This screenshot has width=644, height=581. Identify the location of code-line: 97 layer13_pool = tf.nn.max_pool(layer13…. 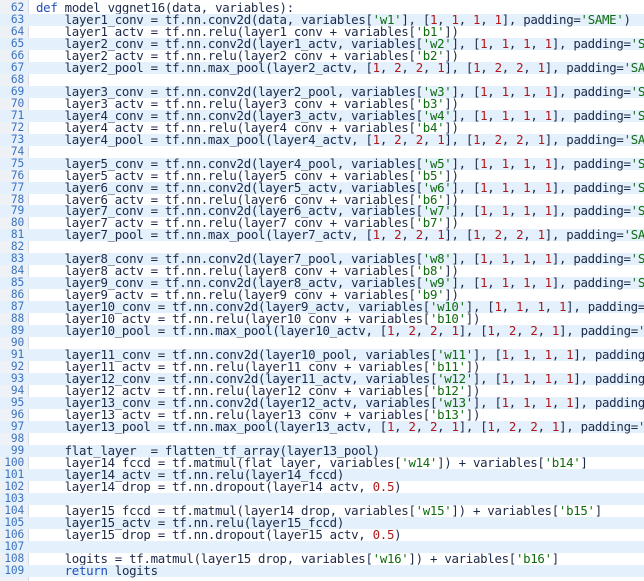
(322, 426).